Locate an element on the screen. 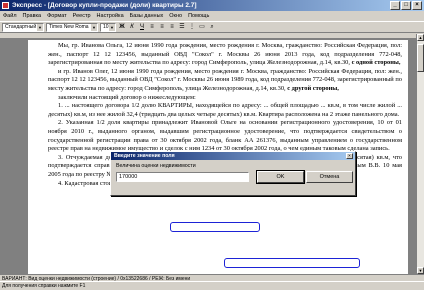  scroll-up-icon: ▲ is located at coordinates (420, 37).